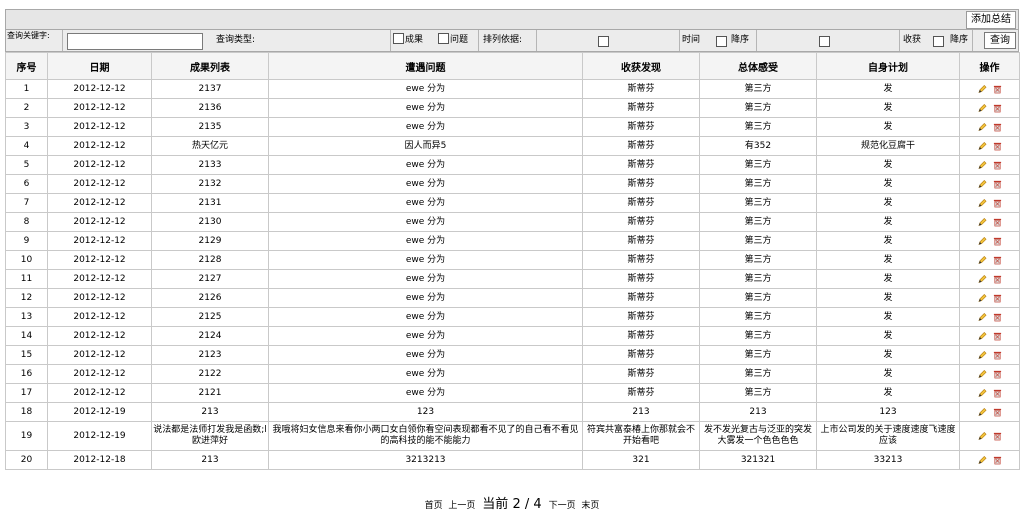  I want to click on table-row: 10 2012-12-12 2128 ewe 分为 斯蒂芬 第三方发, so click(512, 260).